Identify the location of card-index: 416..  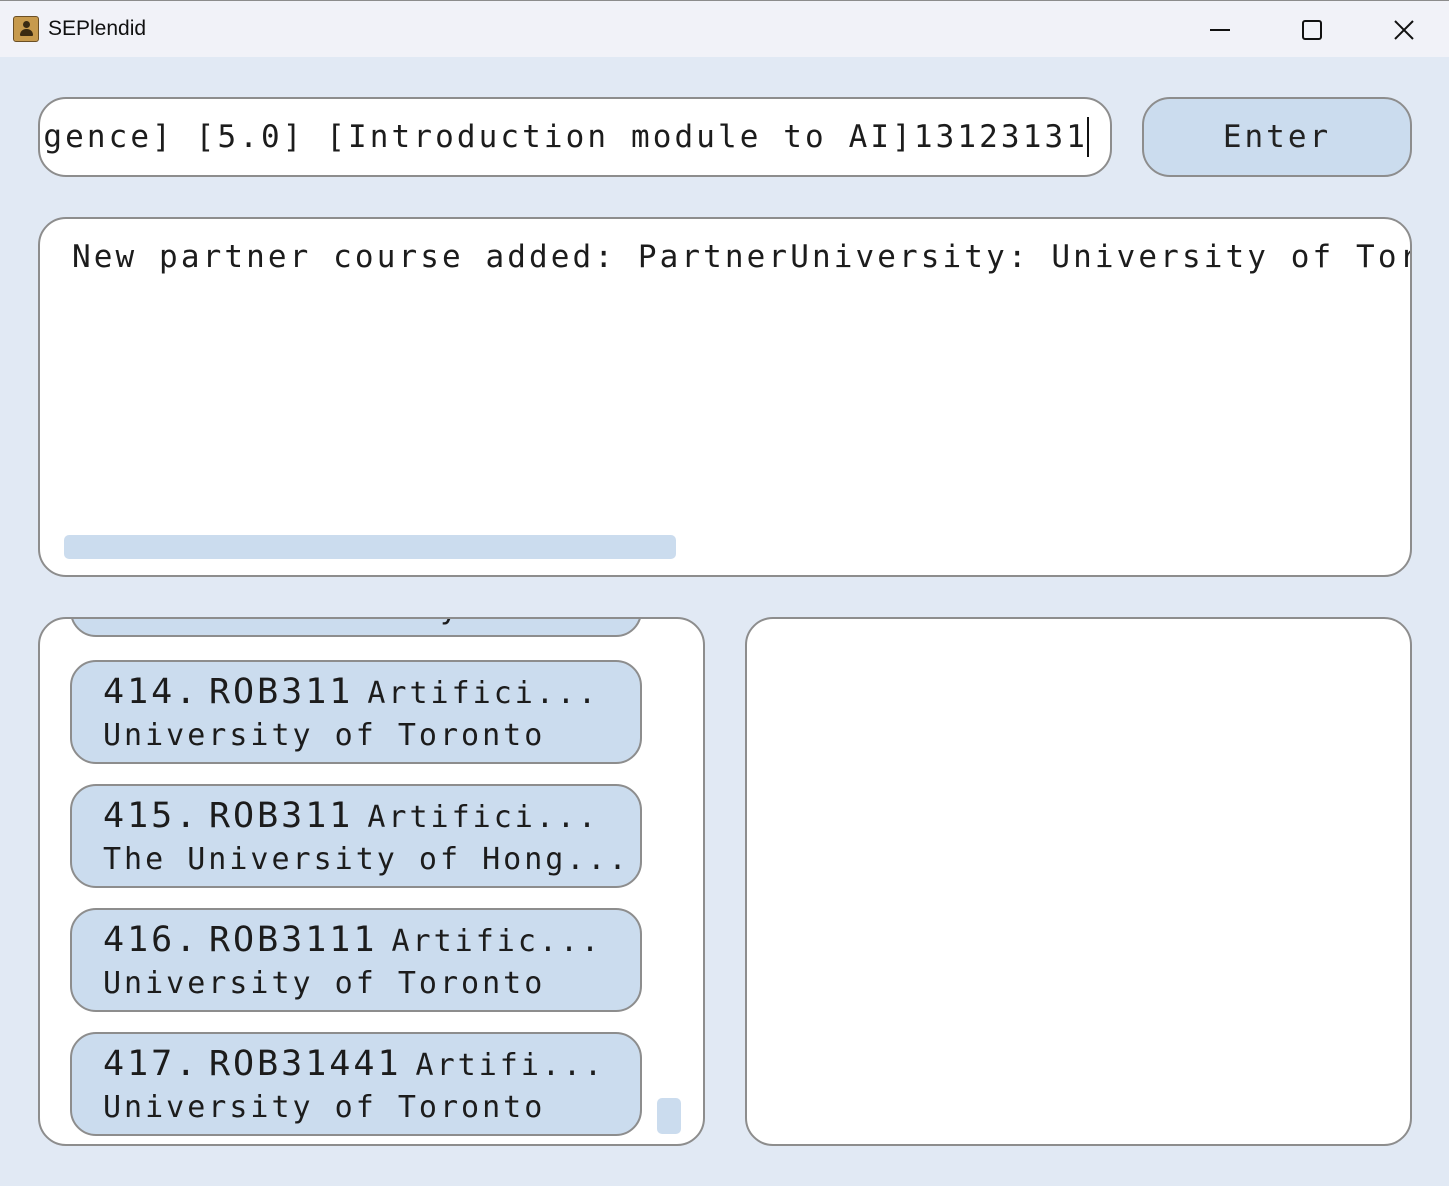
(151, 940).